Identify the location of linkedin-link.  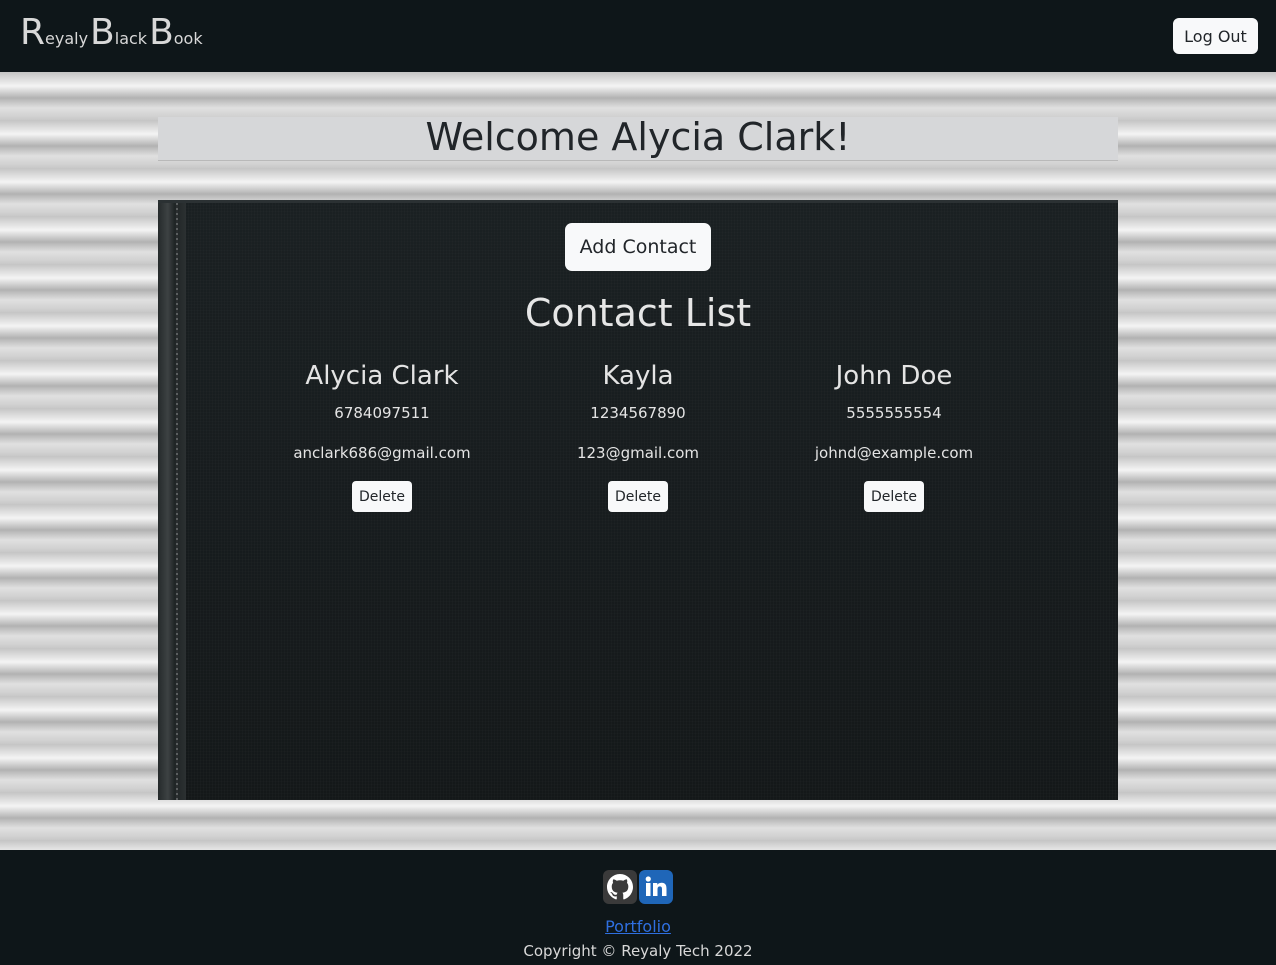
(656, 887).